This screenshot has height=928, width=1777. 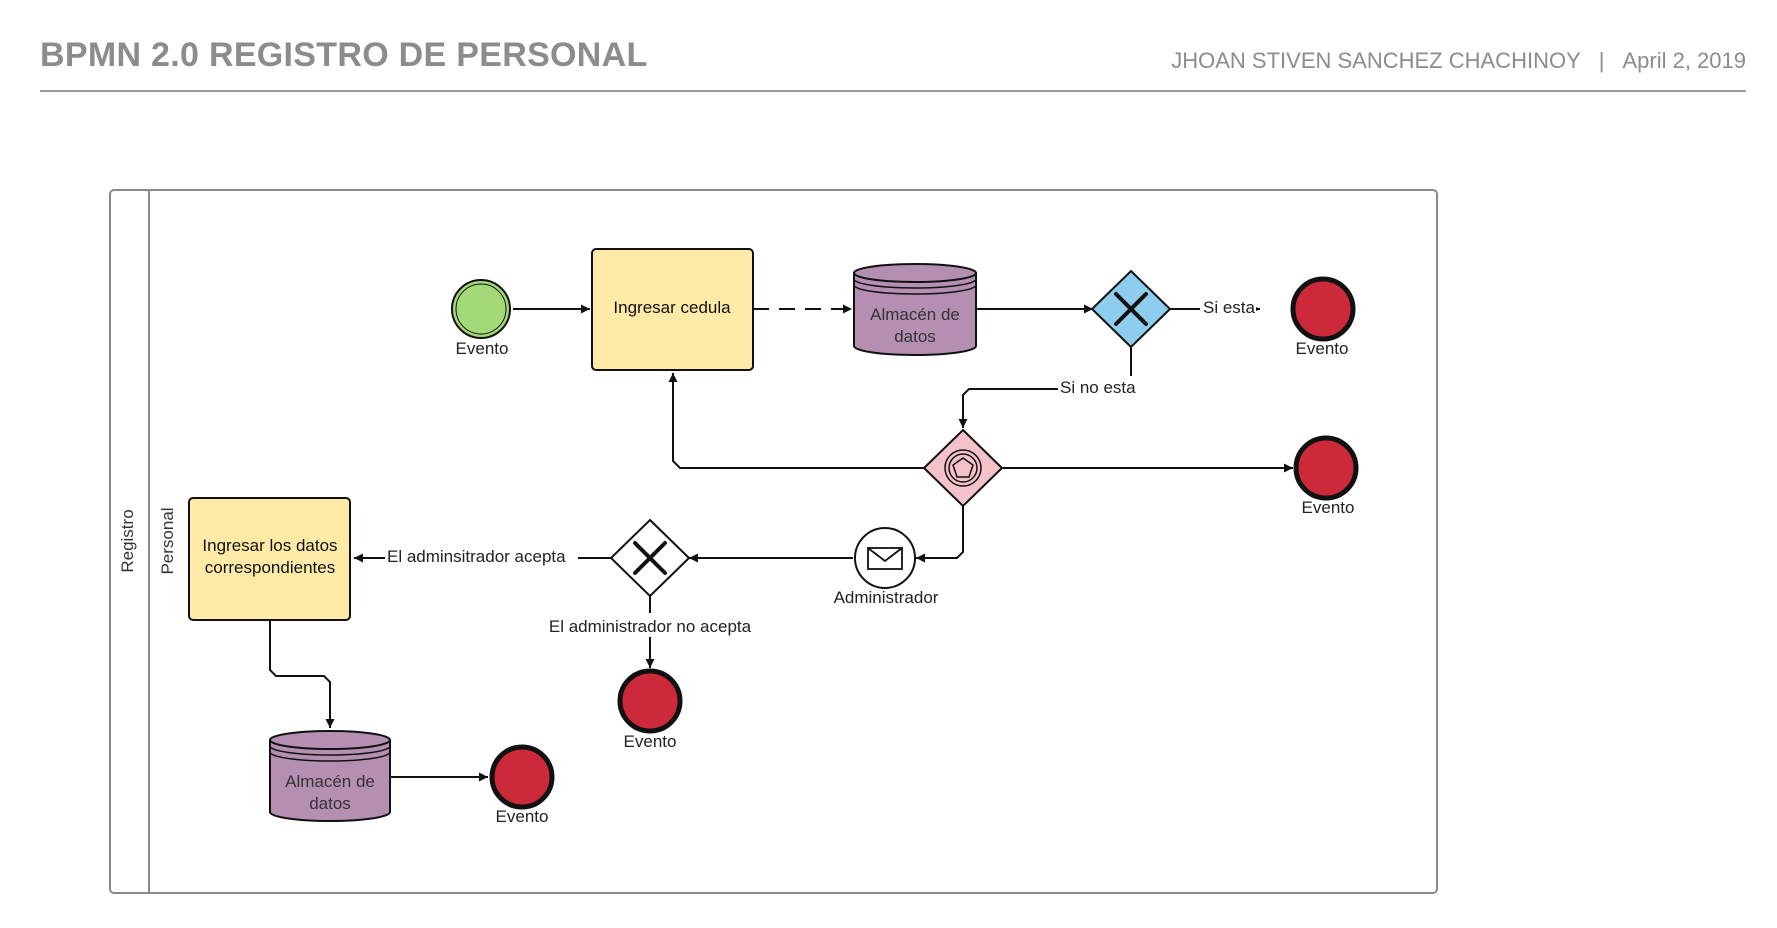 What do you see at coordinates (650, 701) in the screenshot?
I see `end-event-no-acepta-circle` at bounding box center [650, 701].